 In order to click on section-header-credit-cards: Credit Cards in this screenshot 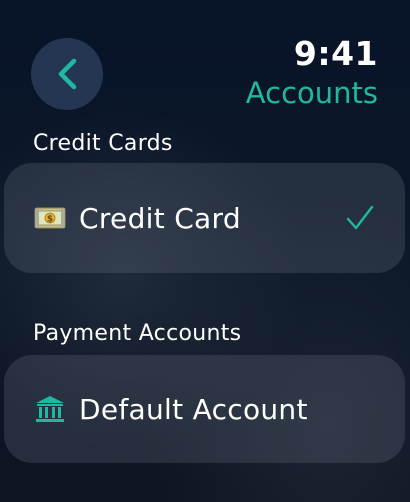, I will do `click(103, 143)`.